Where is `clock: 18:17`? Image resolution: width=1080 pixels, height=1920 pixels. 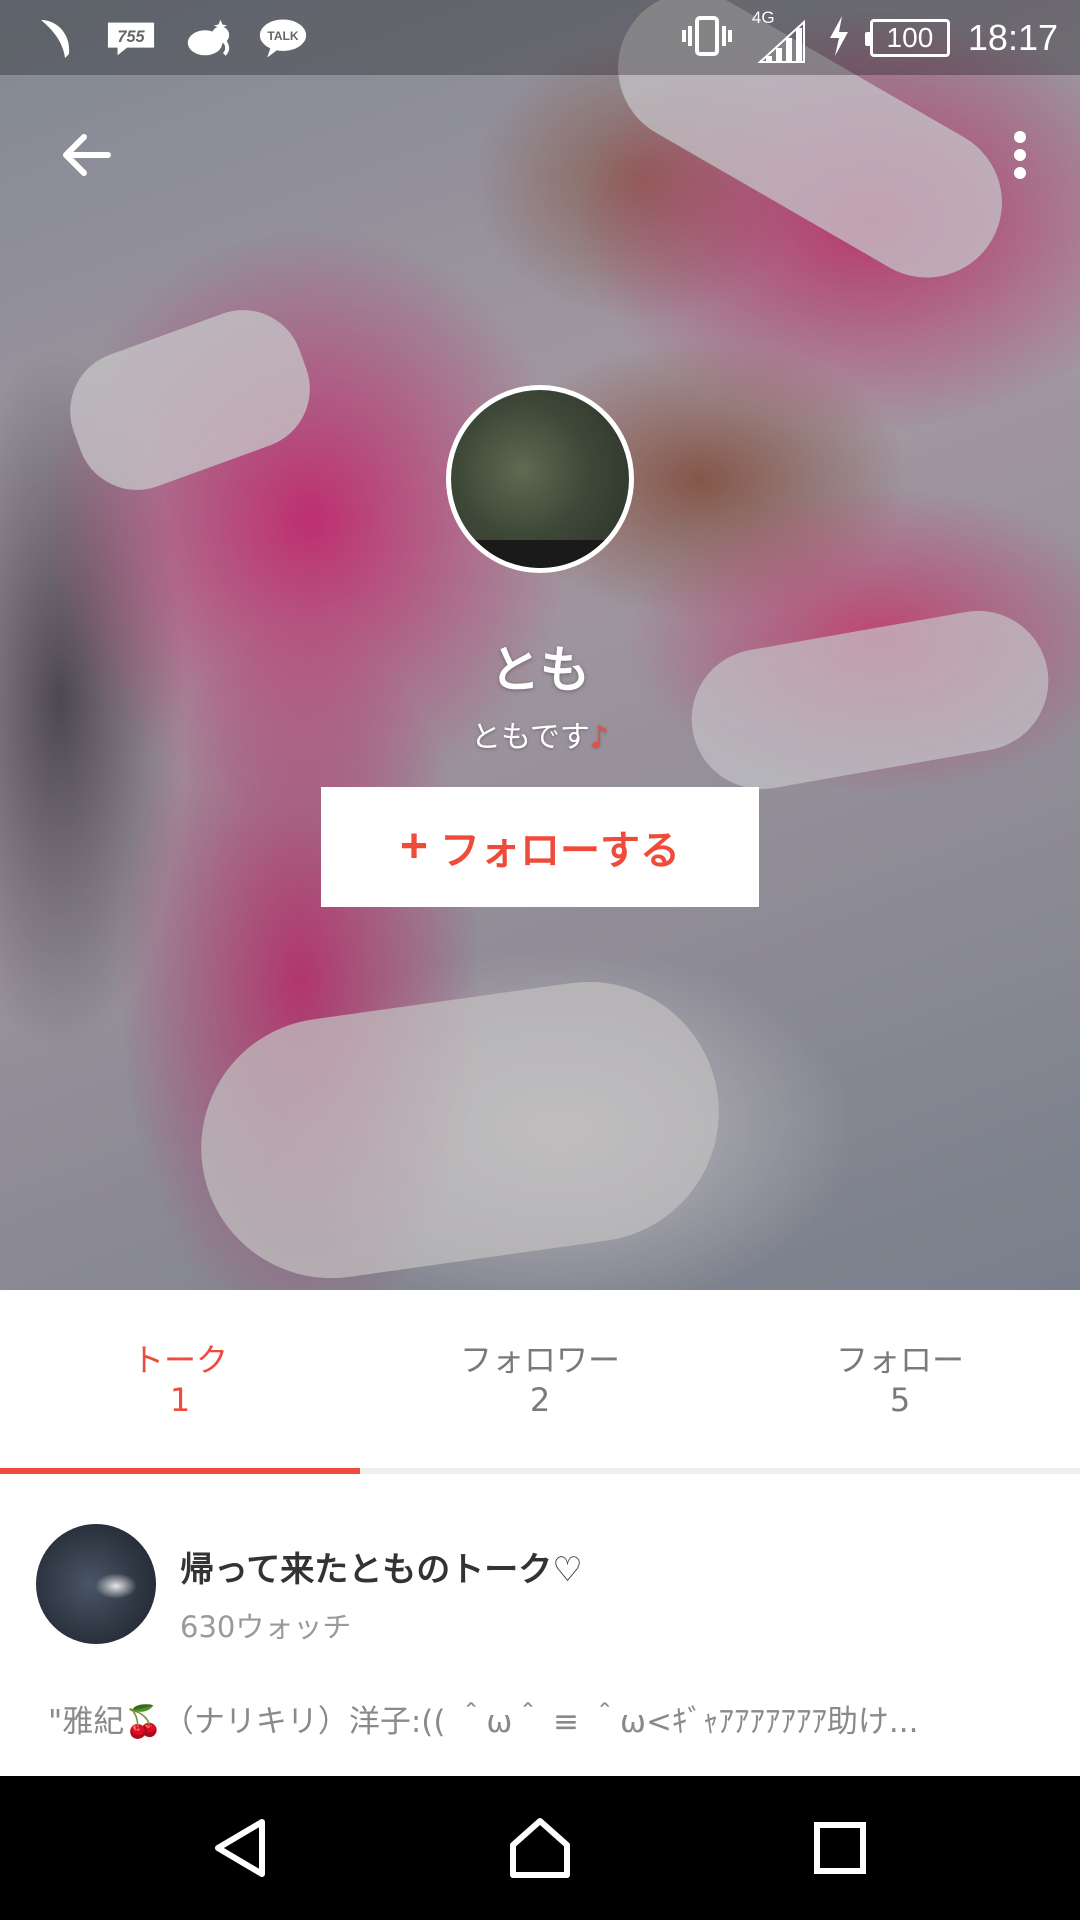 clock: 18:17 is located at coordinates (1012, 37).